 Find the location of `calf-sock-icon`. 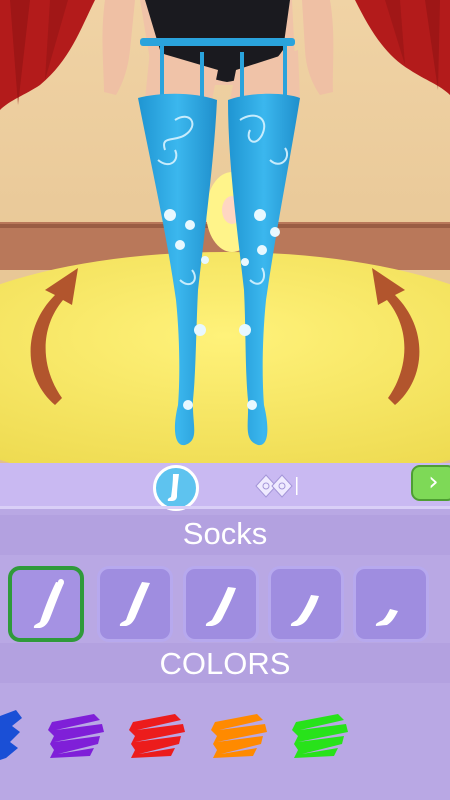

calf-sock-icon is located at coordinates (304, 610).